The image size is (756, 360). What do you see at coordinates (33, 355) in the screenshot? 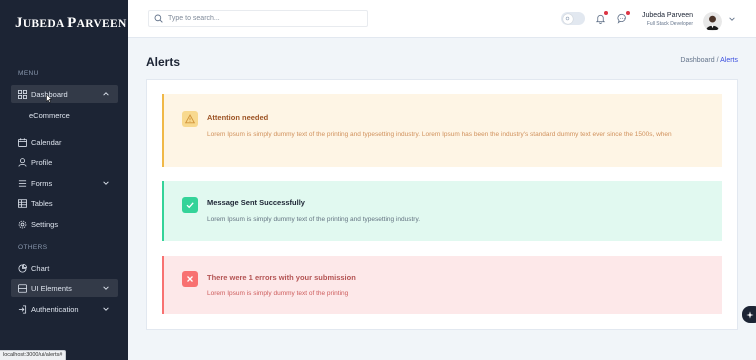
I see `status-bar-url: localhost:3000/ui/alerts#` at bounding box center [33, 355].